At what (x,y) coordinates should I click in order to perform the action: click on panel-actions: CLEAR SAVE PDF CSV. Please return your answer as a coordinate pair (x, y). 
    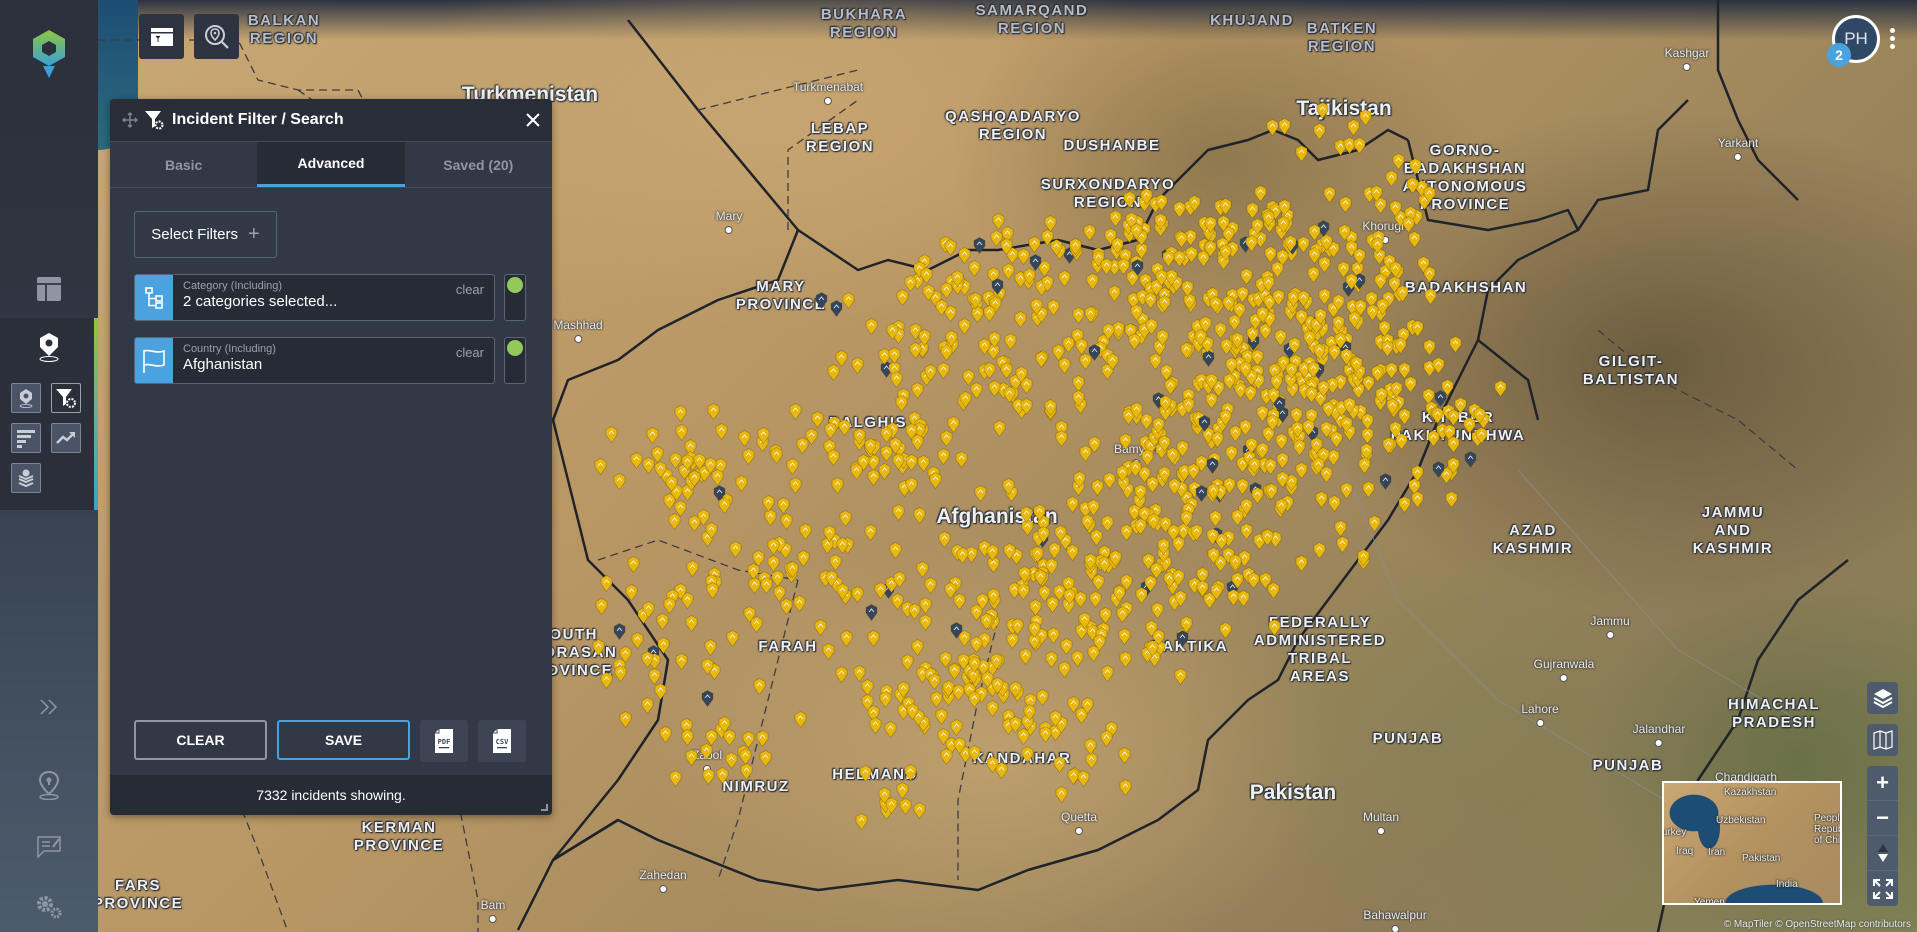
    Looking at the image, I should click on (330, 741).